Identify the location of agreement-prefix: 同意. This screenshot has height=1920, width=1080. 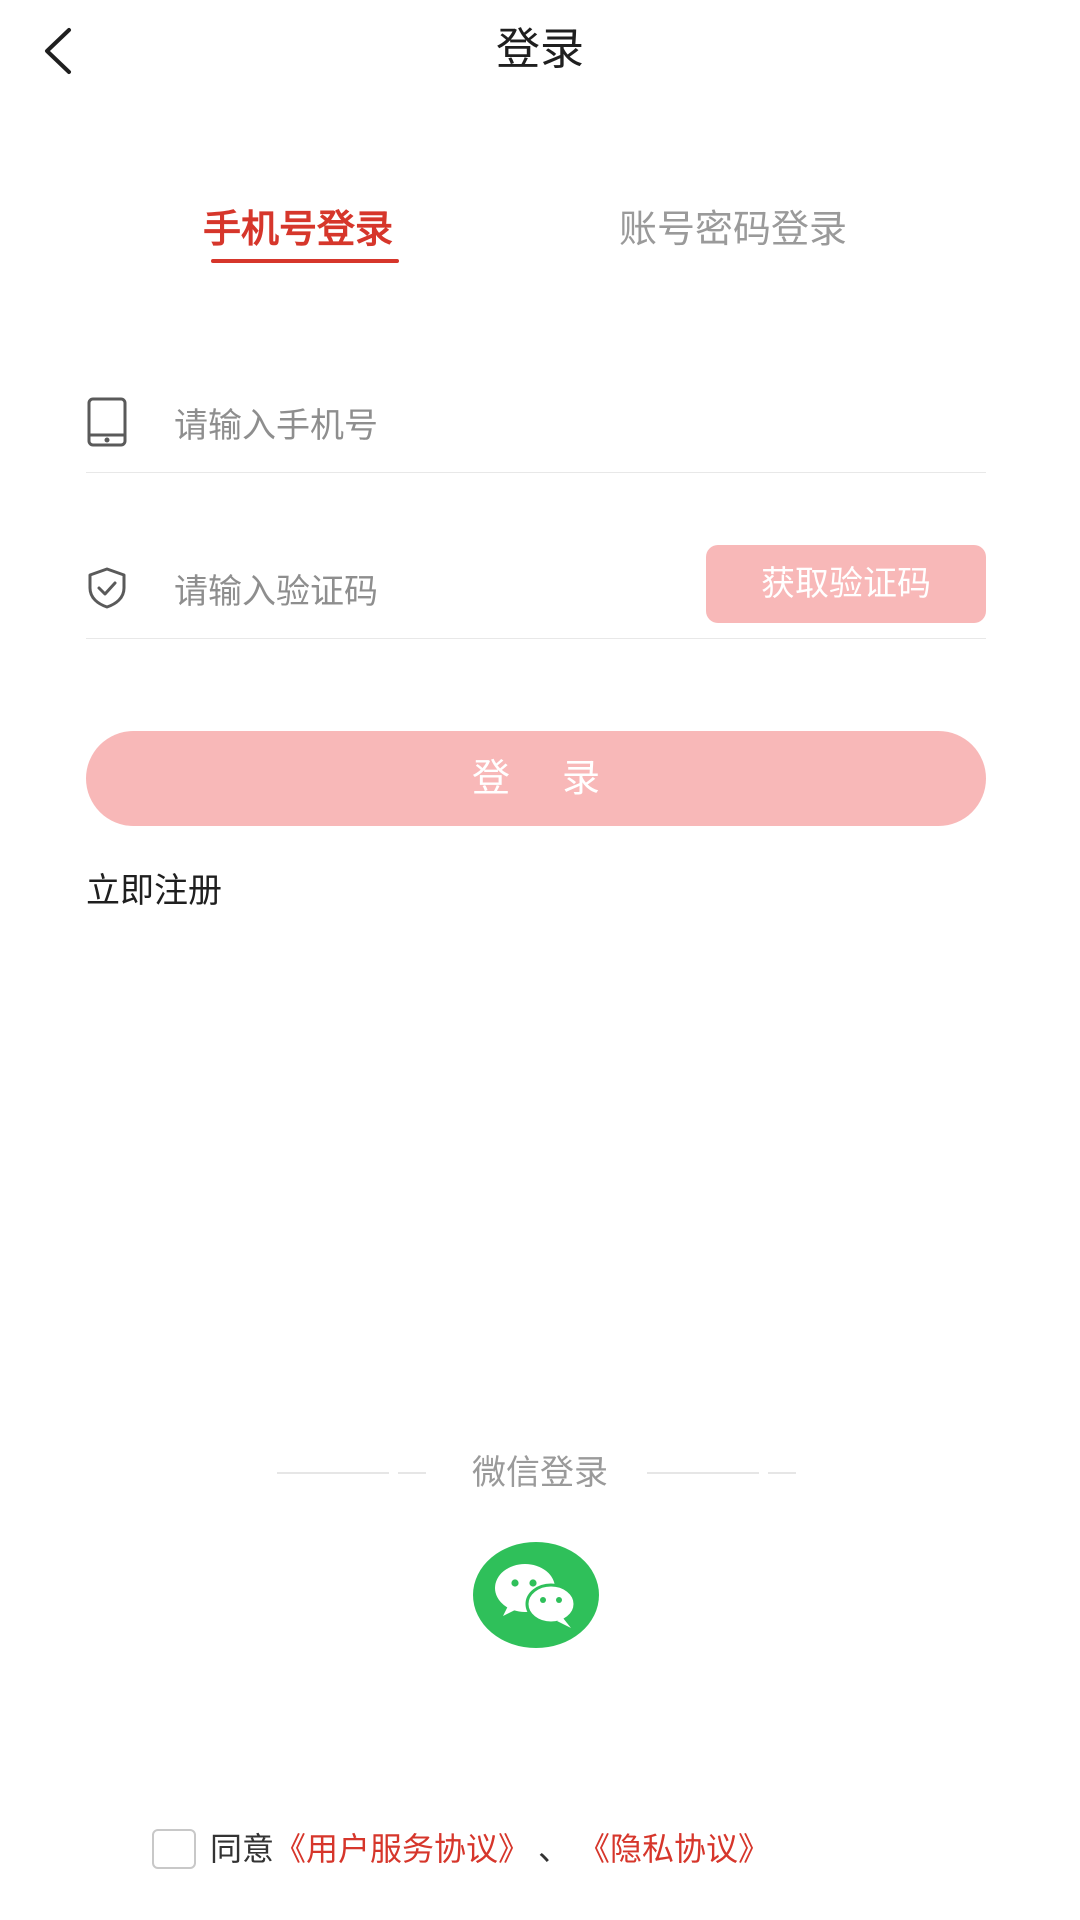
(242, 1849).